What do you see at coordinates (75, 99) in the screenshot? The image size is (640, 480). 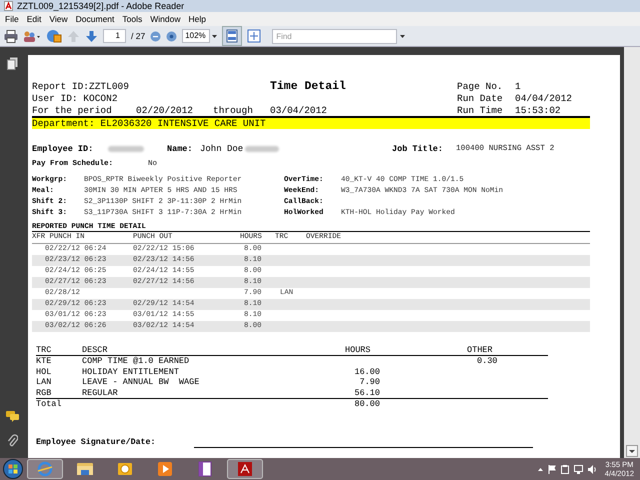 I see `user-id: User ID: KOCON2` at bounding box center [75, 99].